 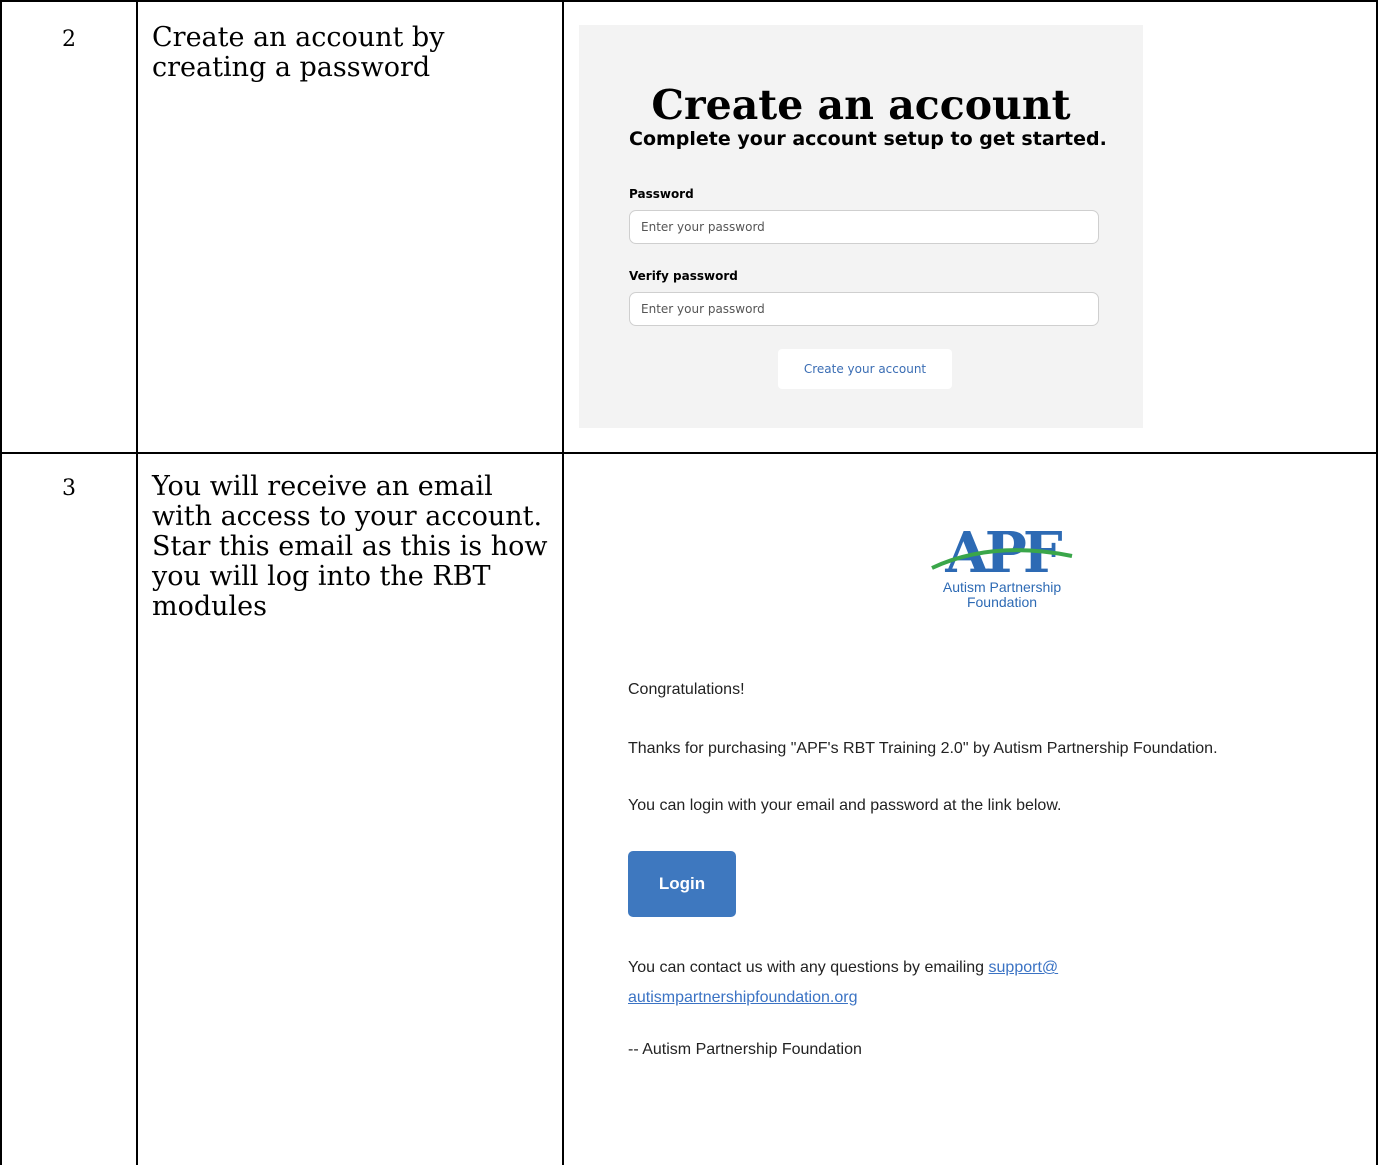 I want to click on logo-line-1: Autism Partnership, so click(x=1002, y=587).